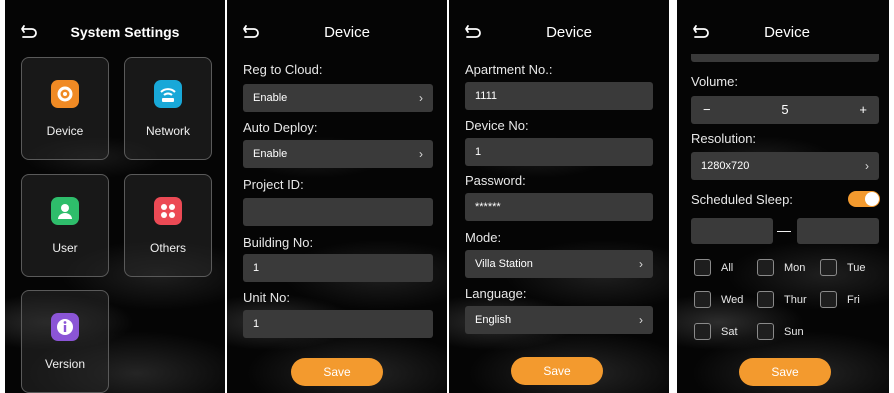 This screenshot has width=894, height=393. I want to click on tile-label: User, so click(65, 248).